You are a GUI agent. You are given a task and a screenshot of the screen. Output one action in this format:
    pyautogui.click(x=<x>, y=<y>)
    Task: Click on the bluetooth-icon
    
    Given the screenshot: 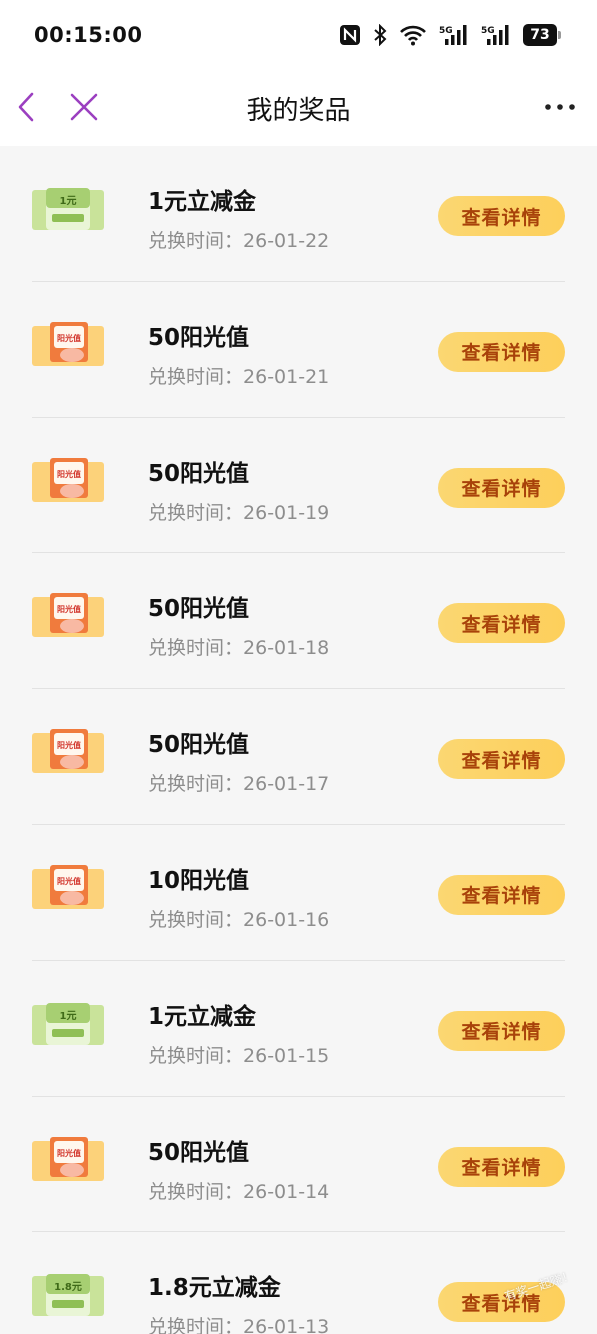 What is the action you would take?
    pyautogui.click(x=380, y=35)
    